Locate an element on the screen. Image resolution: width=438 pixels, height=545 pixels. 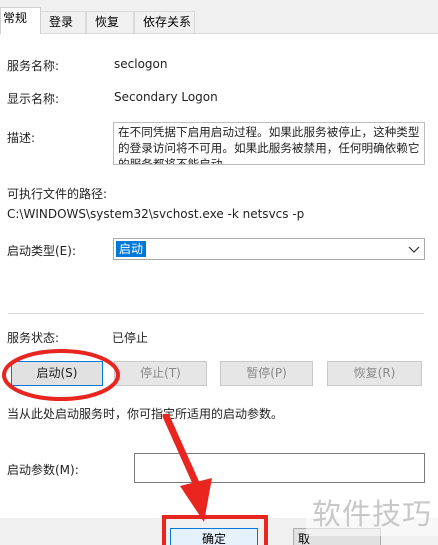
service-status-label: 服务状态: is located at coordinates (33, 338).